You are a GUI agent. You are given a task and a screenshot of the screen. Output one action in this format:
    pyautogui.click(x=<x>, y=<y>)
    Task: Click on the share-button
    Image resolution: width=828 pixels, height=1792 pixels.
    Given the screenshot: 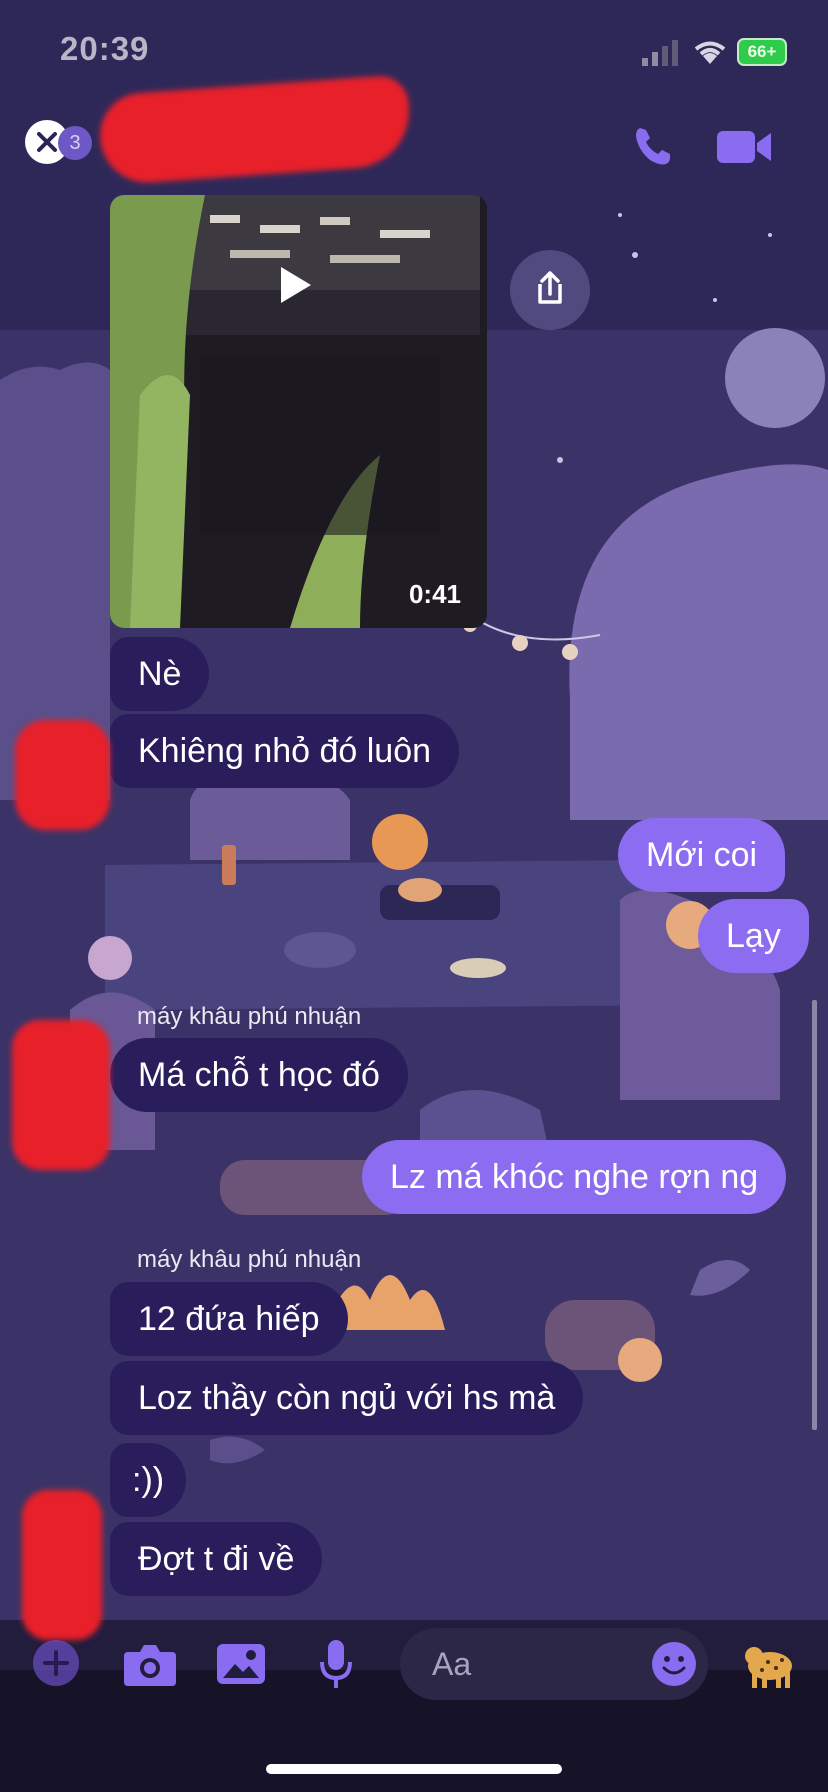 What is the action you would take?
    pyautogui.click(x=550, y=290)
    